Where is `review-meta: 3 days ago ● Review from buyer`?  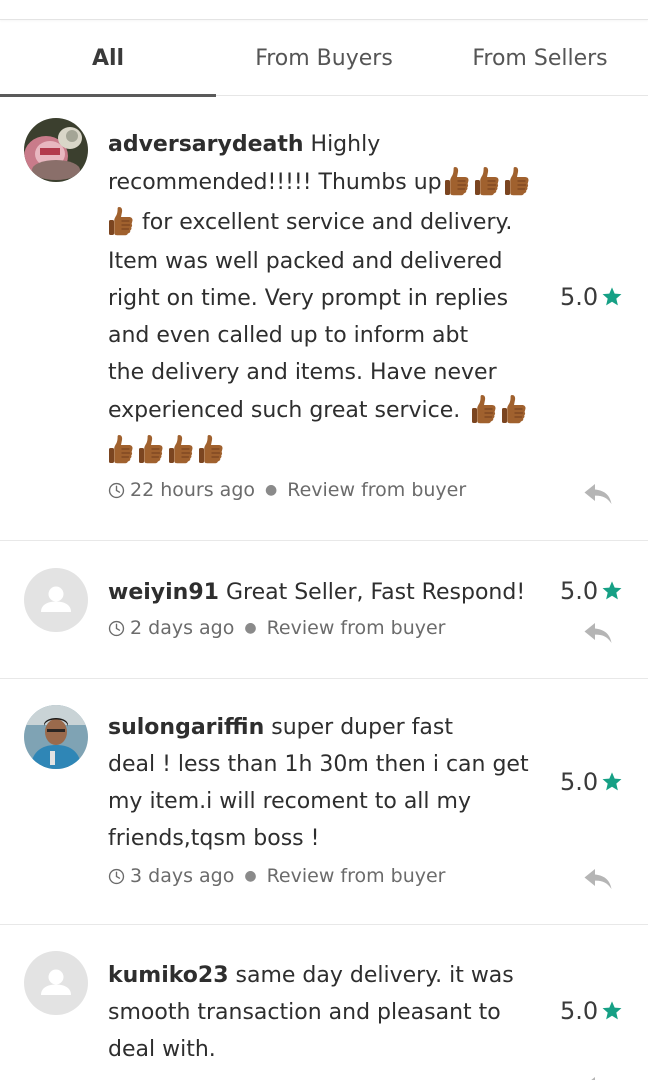
review-meta: 3 days ago ● Review from buyer is located at coordinates (328, 876).